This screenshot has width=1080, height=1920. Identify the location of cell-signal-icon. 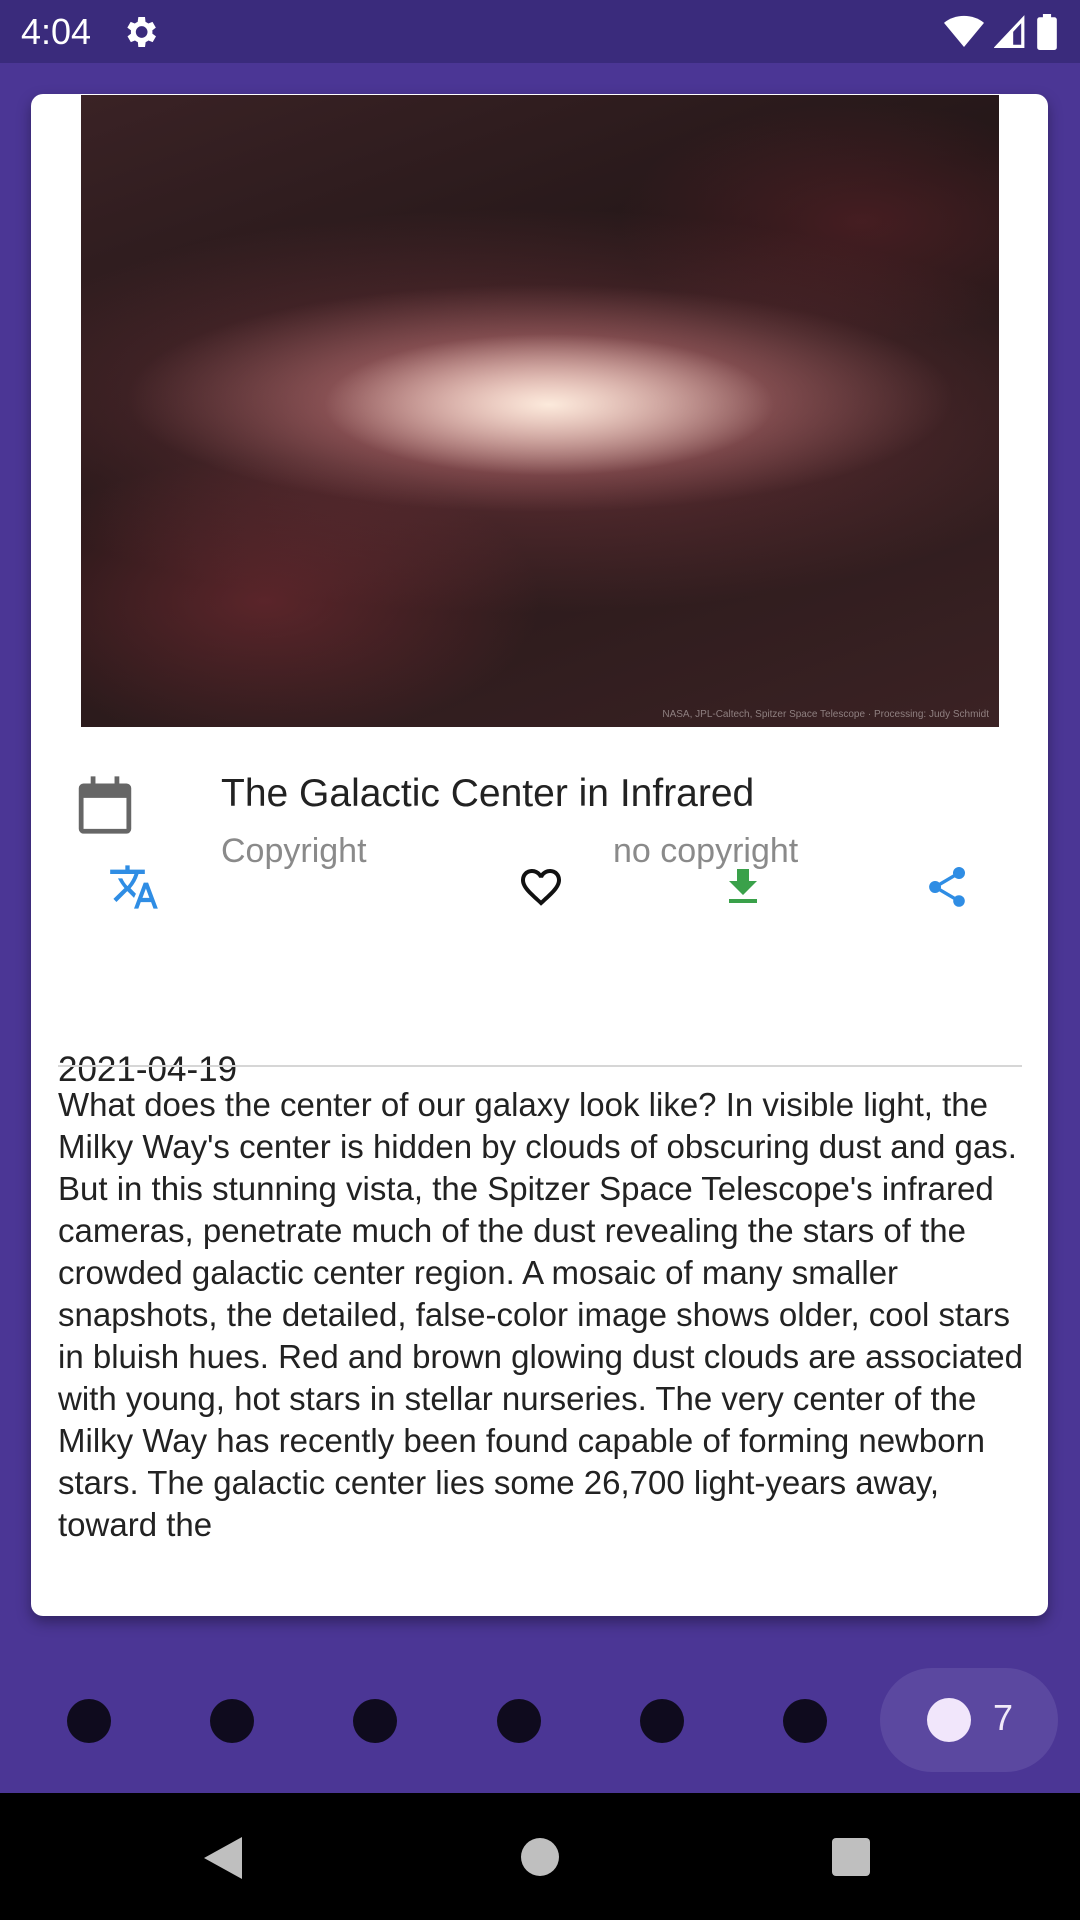
(1010, 32).